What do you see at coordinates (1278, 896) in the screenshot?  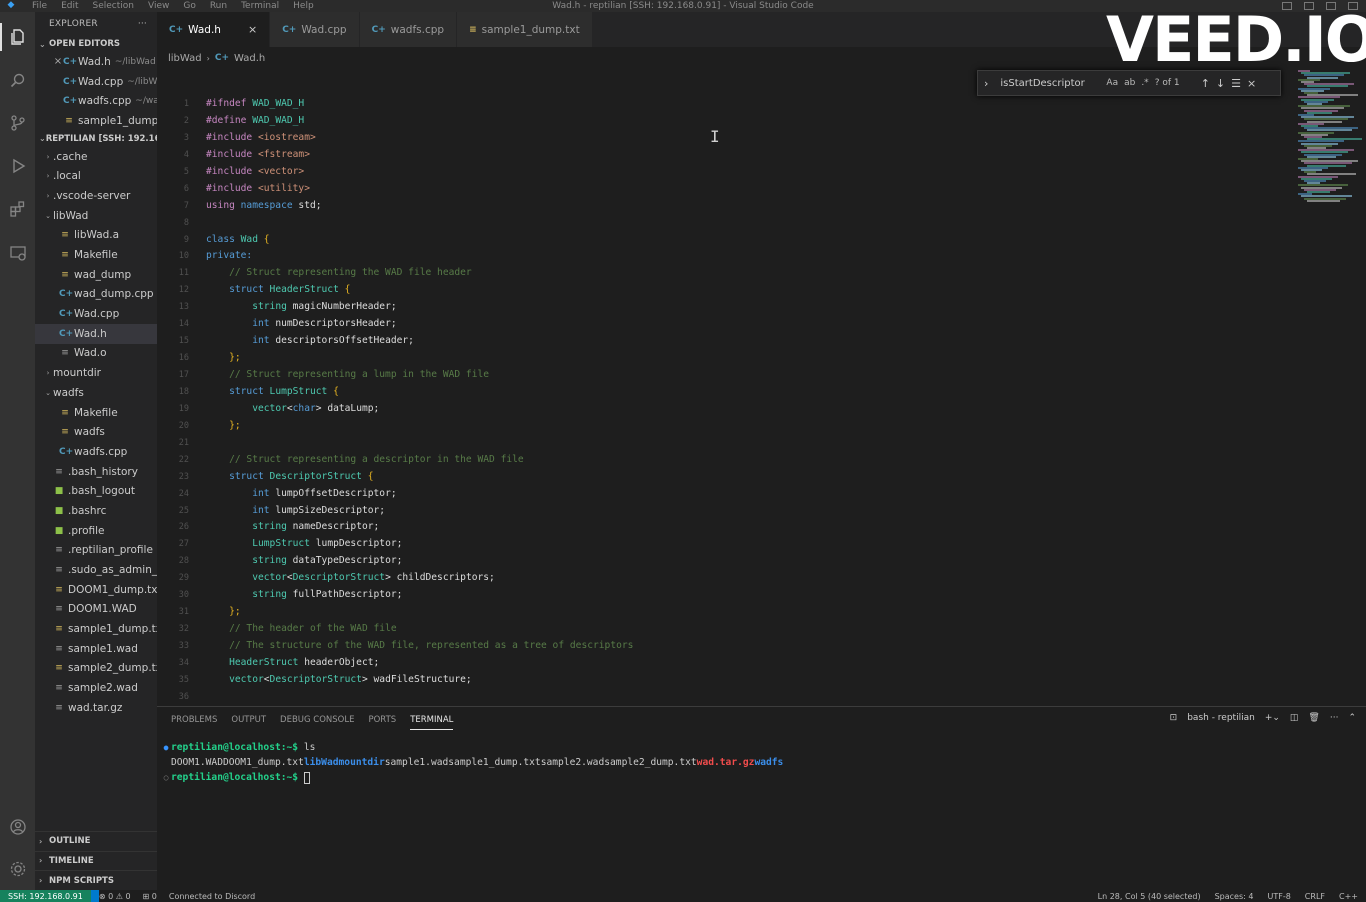 I see `encoding-status: UTF-8` at bounding box center [1278, 896].